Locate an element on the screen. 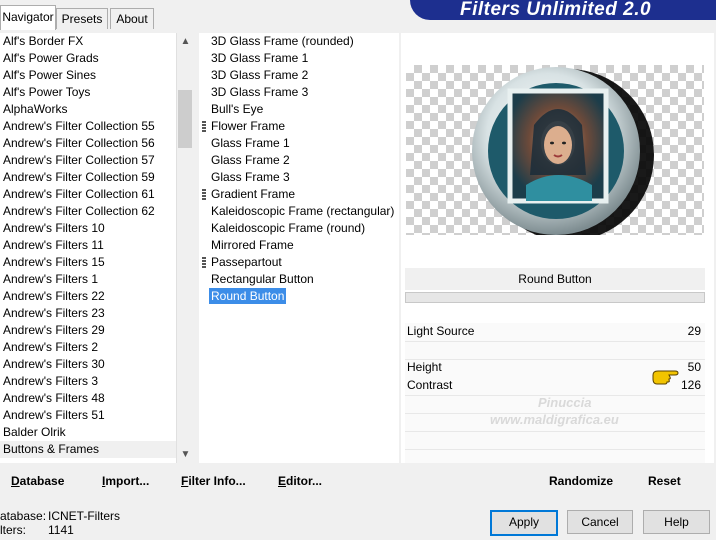 The height and width of the screenshot is (540, 716). filter-item: Glass Frame 1 is located at coordinates (299, 143).